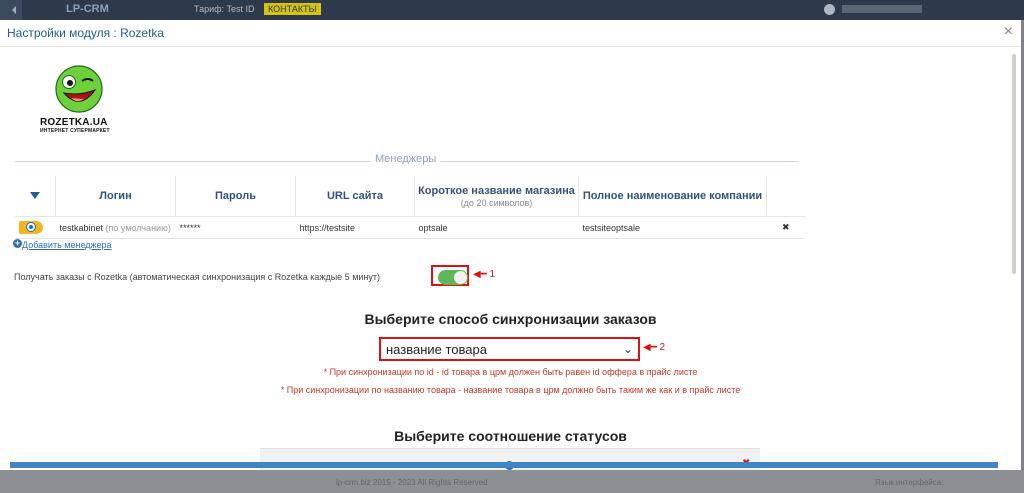  I want to click on delete-manager-icon: ✖, so click(785, 227).